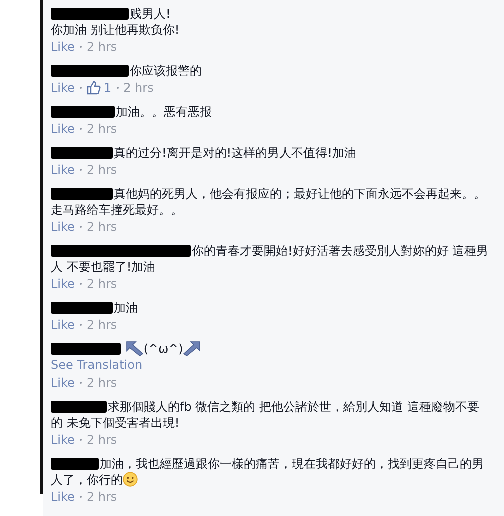 Image resolution: width=504 pixels, height=516 pixels. Describe the element at coordinates (270, 308) in the screenshot. I see `comment-text: 加油` at that location.